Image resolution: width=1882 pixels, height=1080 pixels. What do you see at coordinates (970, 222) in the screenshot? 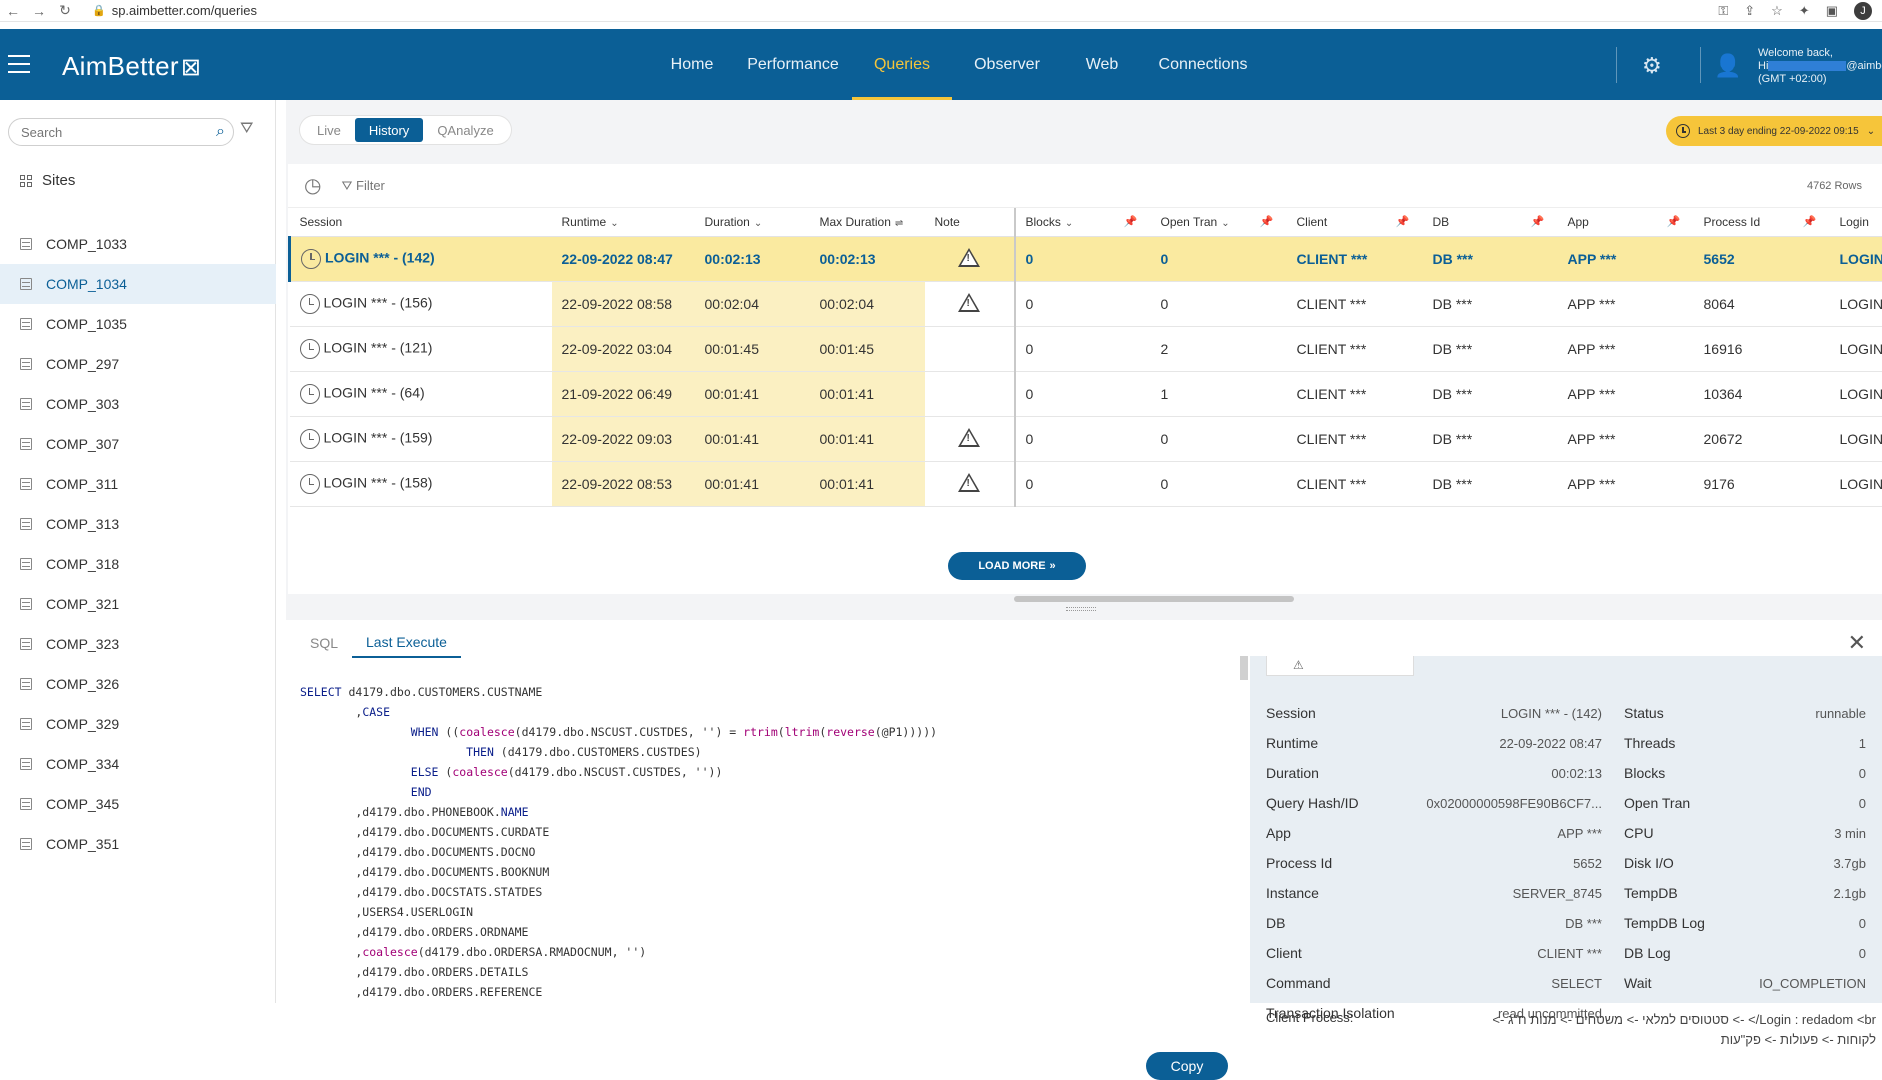
I see `col-note: Note` at bounding box center [970, 222].